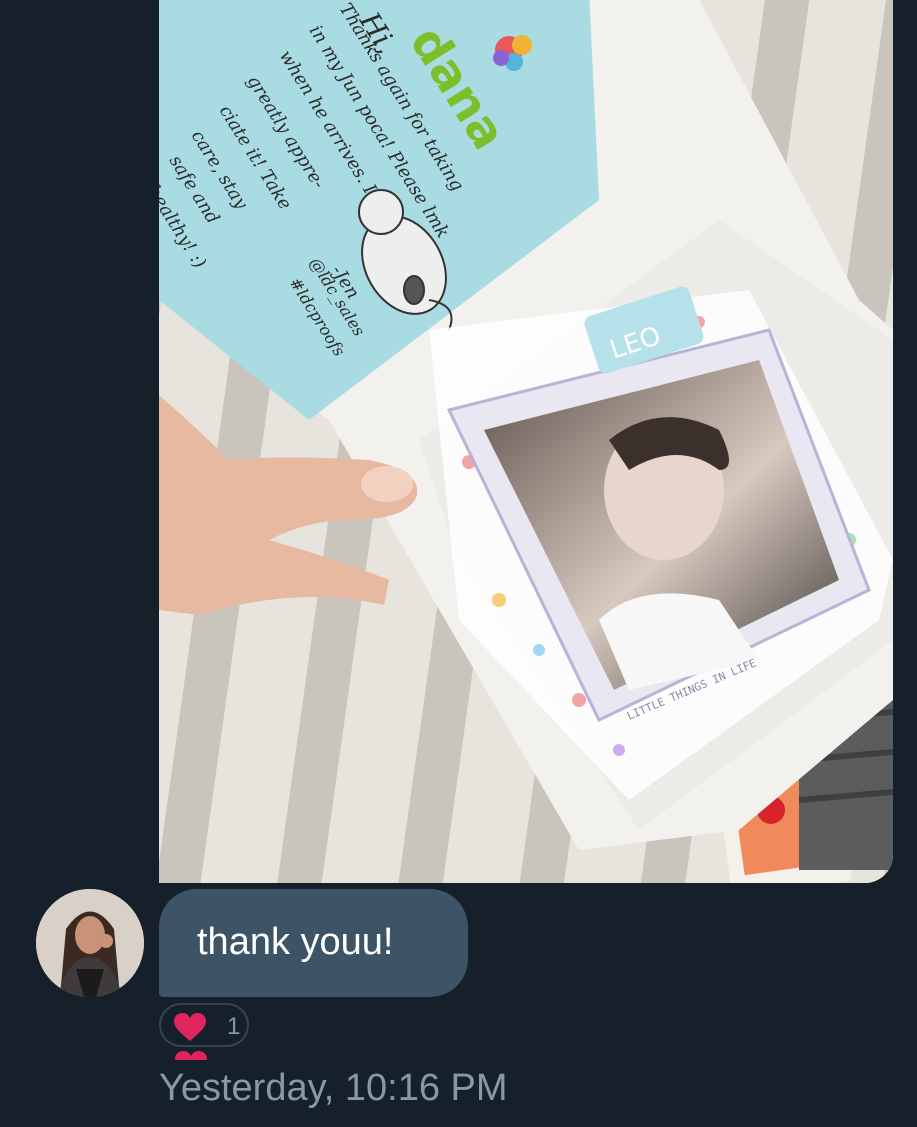 Image resolution: width=917 pixels, height=1127 pixels. I want to click on avatar-image, so click(90, 943).